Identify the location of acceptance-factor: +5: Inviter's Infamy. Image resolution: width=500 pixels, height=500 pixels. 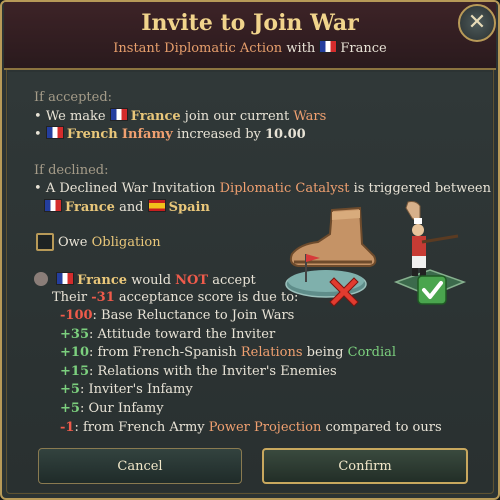
(126, 389).